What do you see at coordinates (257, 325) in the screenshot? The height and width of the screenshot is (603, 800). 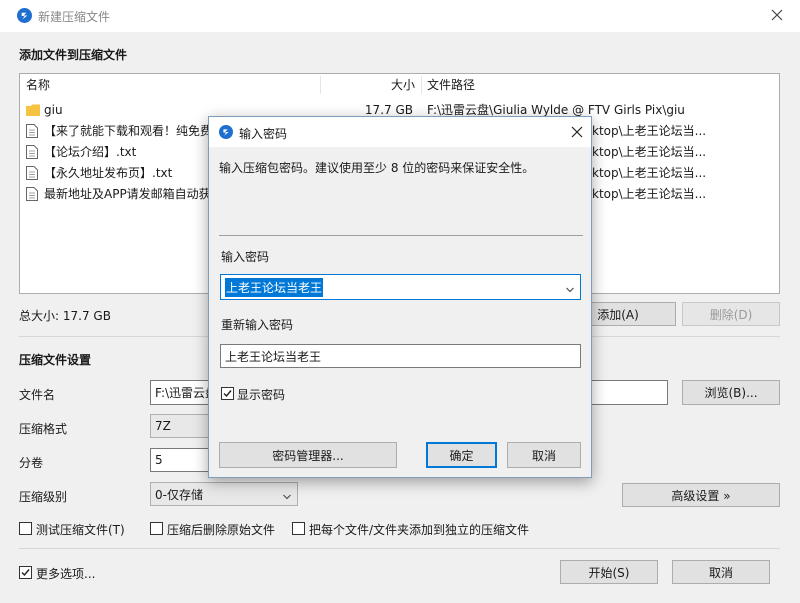 I see `reenter-password-label: 重新输入密码` at bounding box center [257, 325].